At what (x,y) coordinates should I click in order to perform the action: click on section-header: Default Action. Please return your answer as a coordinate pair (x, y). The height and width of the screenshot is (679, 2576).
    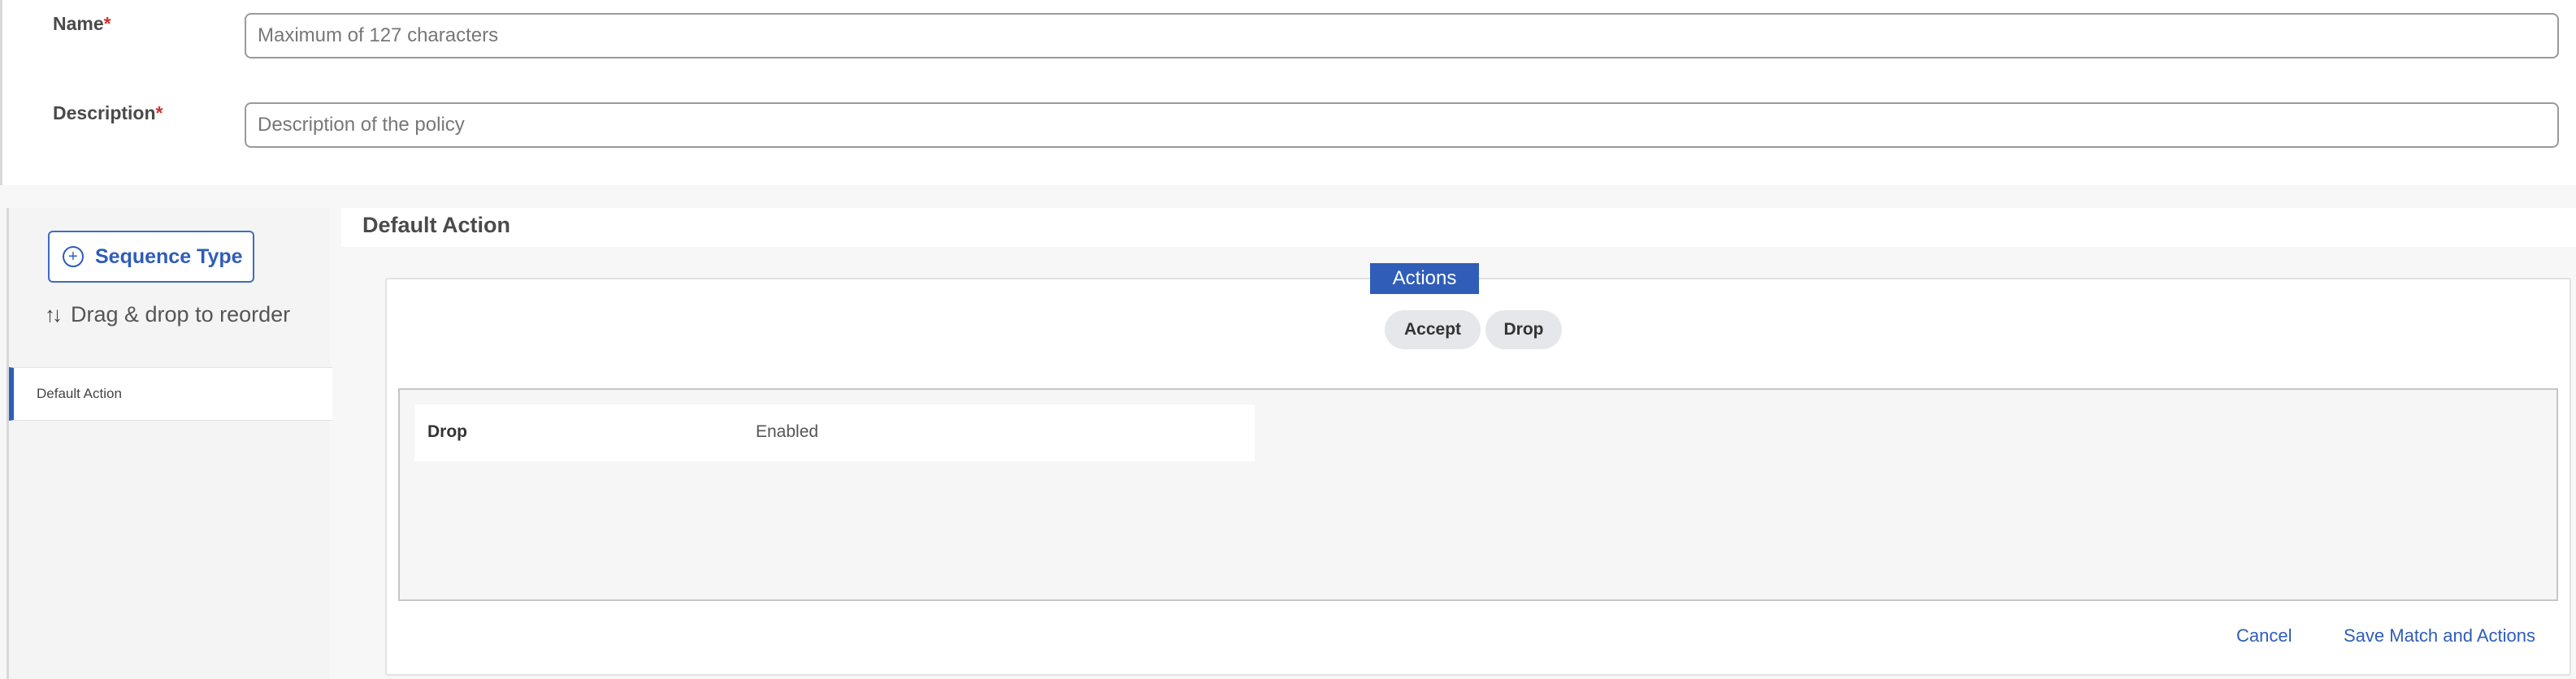
    Looking at the image, I should click on (1458, 228).